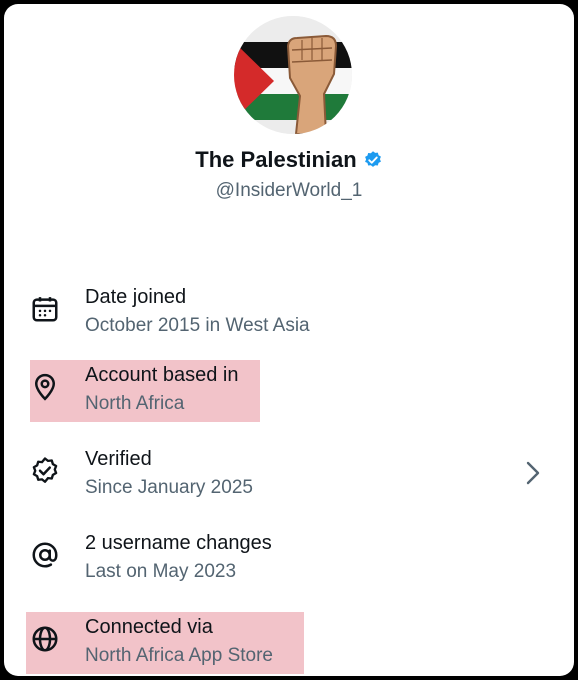  What do you see at coordinates (136, 297) in the screenshot?
I see `about-row-title: Date joined` at bounding box center [136, 297].